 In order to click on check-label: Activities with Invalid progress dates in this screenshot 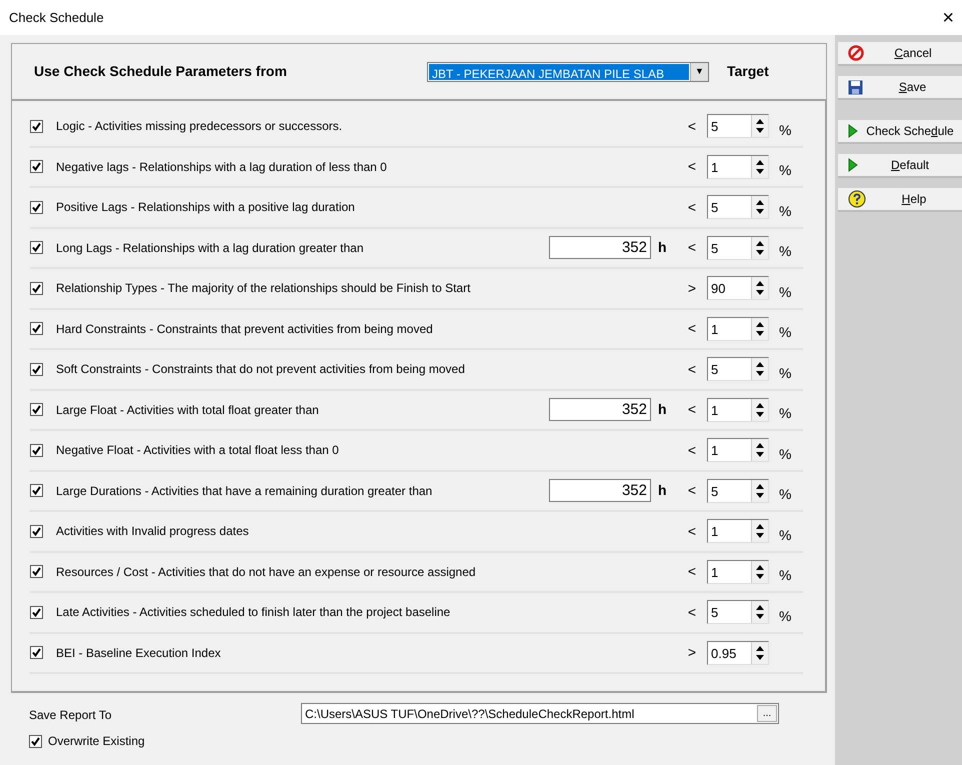, I will do `click(152, 531)`.